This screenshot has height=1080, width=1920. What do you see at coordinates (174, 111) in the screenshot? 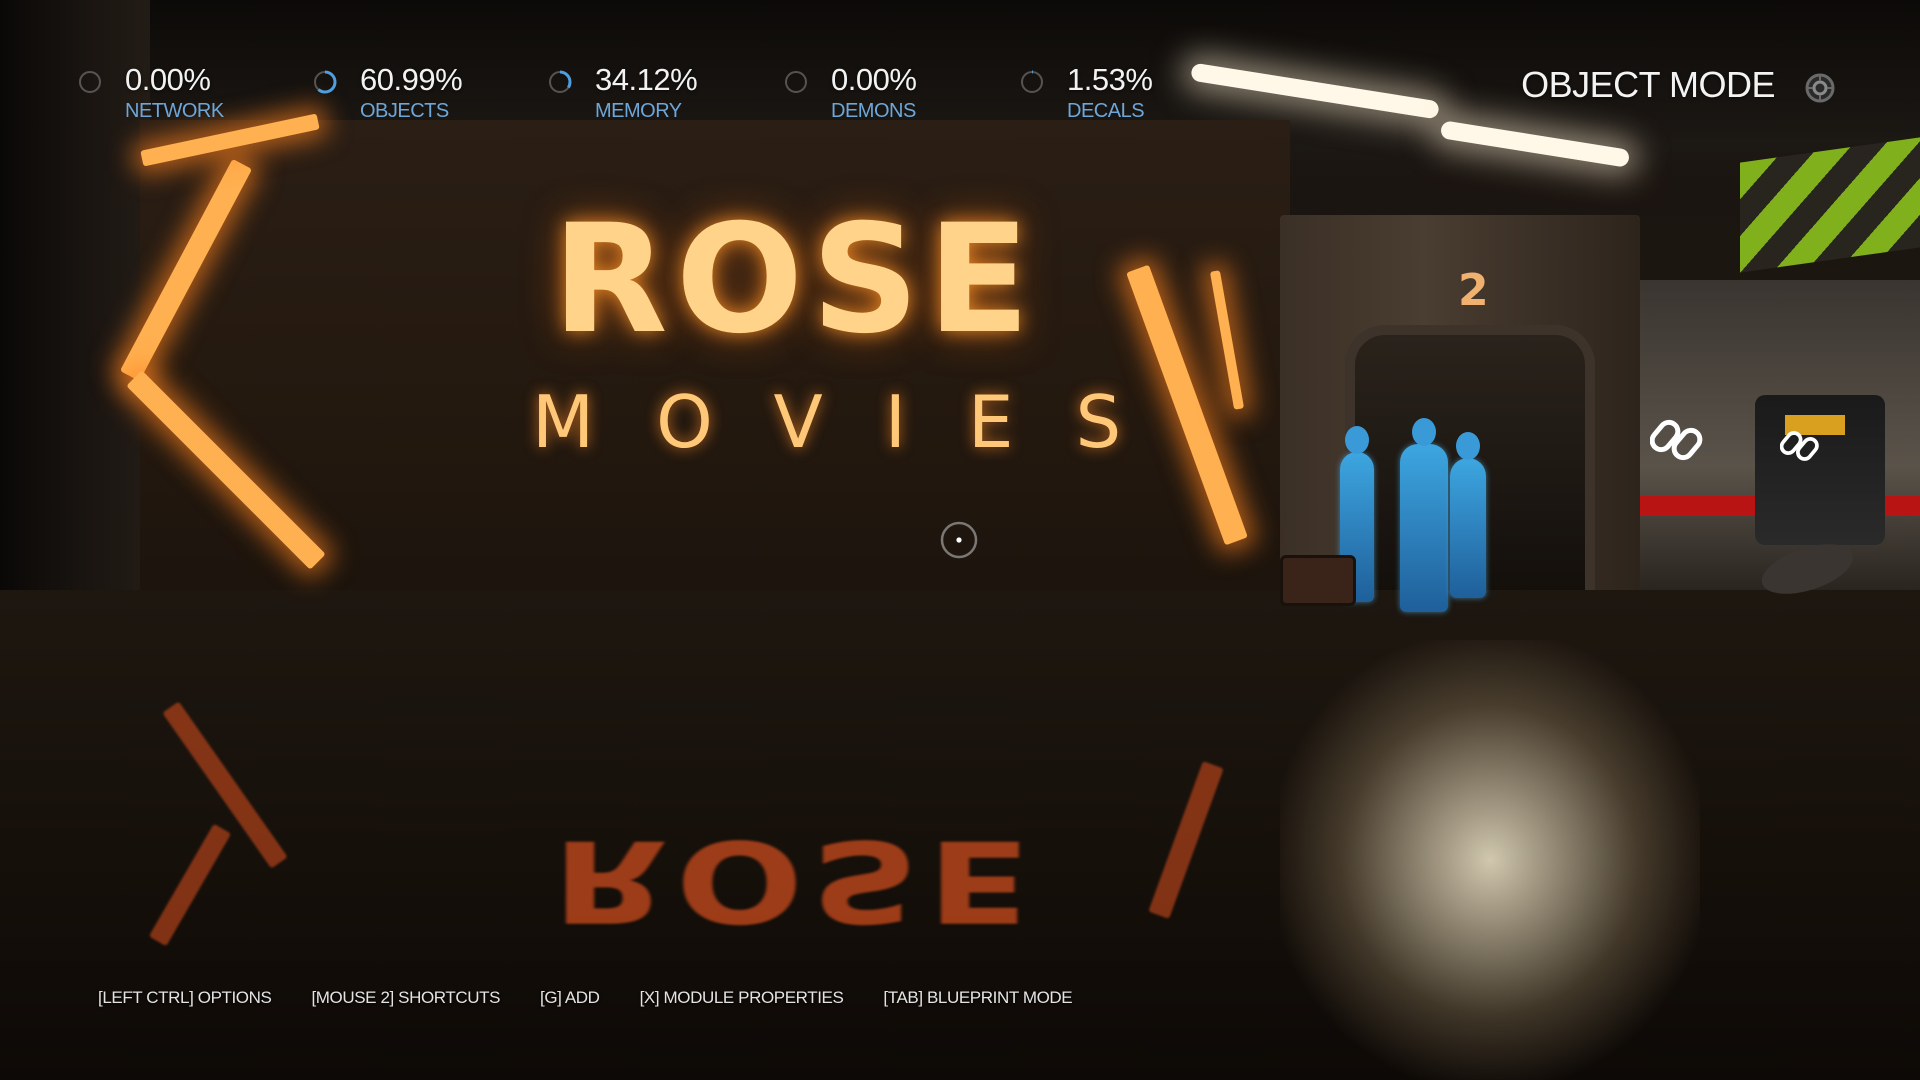
I see `stat-label: NETWORK` at bounding box center [174, 111].